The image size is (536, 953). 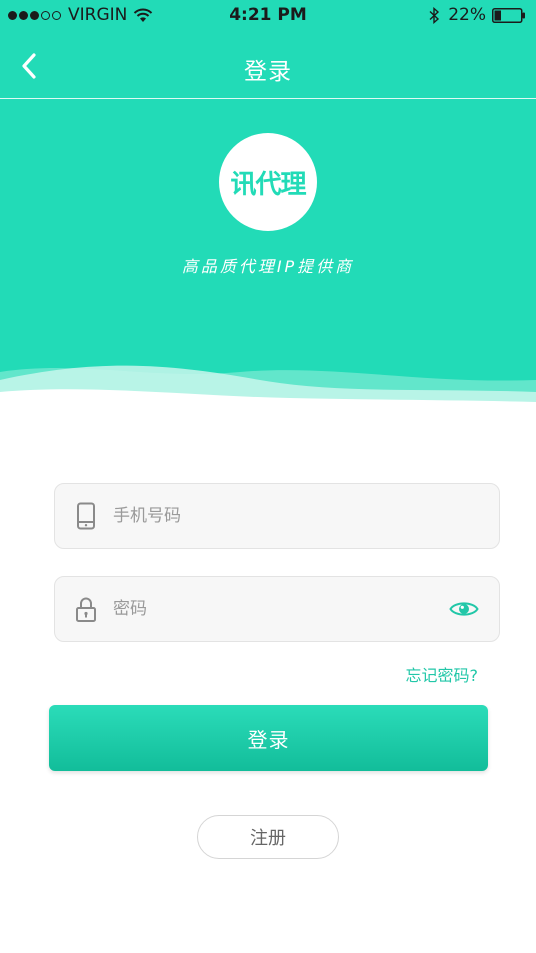 I want to click on login-button: 登录, so click(x=268, y=738).